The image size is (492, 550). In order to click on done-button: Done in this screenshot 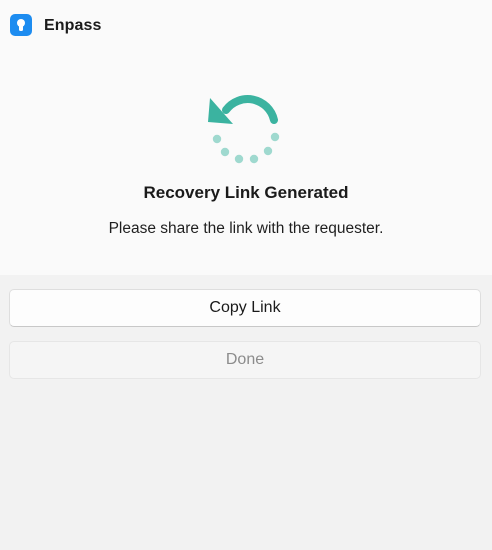, I will do `click(245, 360)`.